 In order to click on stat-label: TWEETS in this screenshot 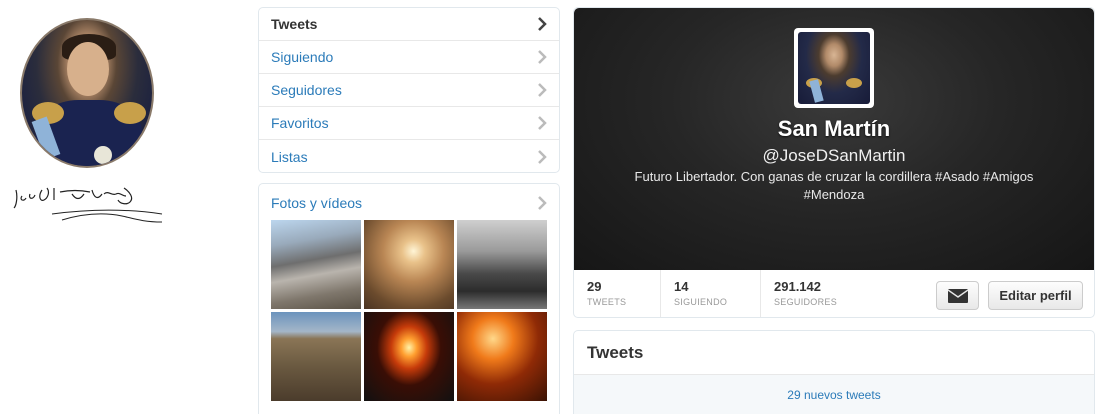, I will do `click(607, 302)`.